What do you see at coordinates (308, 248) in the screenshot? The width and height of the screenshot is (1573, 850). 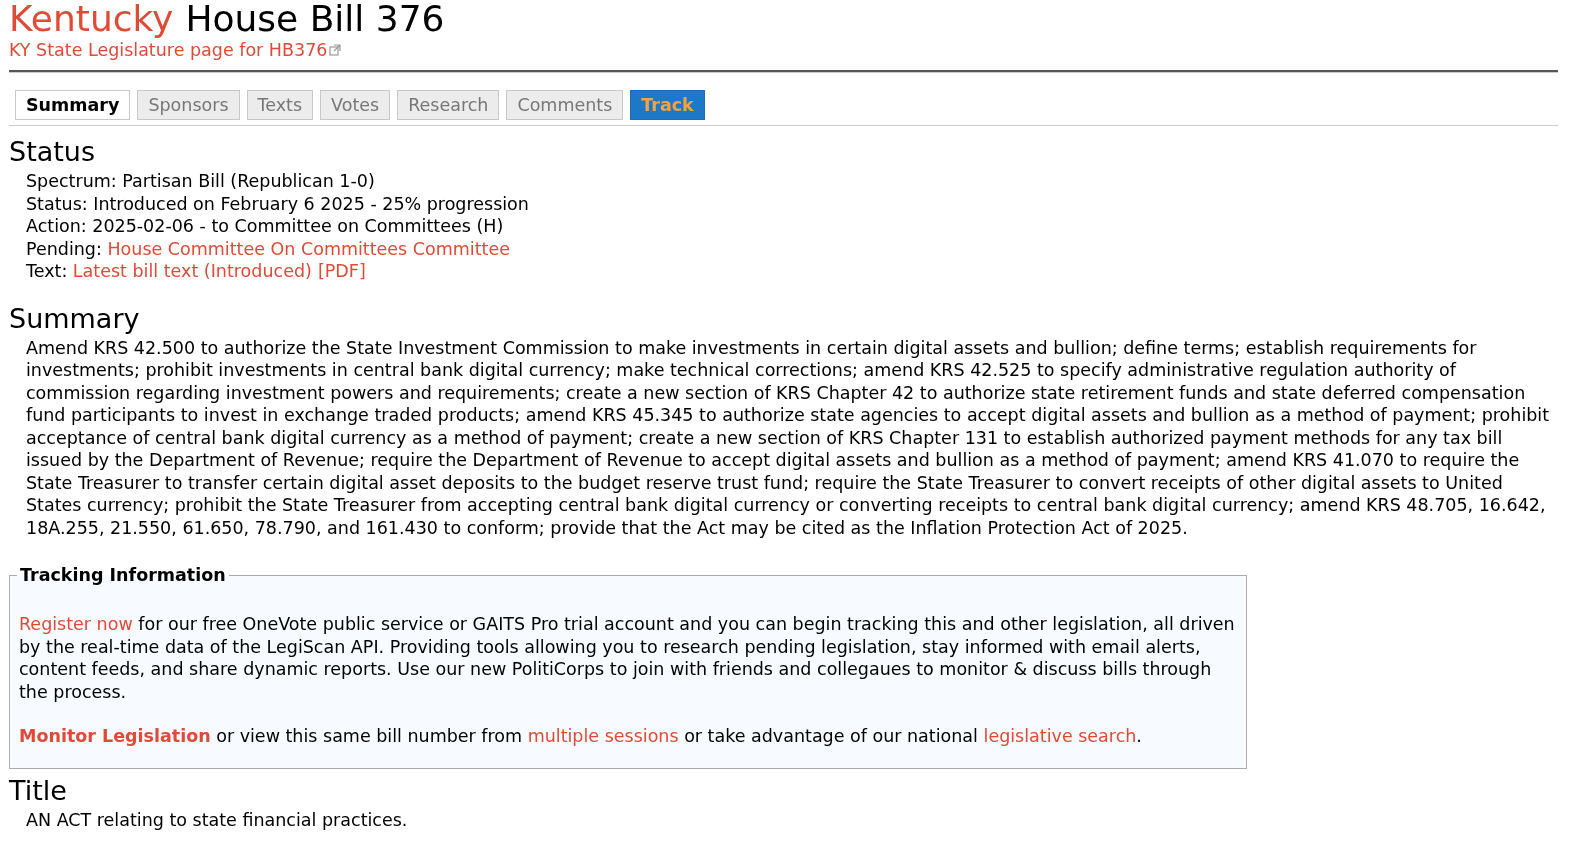 I see `text-link: House Committee On Committees Committee` at bounding box center [308, 248].